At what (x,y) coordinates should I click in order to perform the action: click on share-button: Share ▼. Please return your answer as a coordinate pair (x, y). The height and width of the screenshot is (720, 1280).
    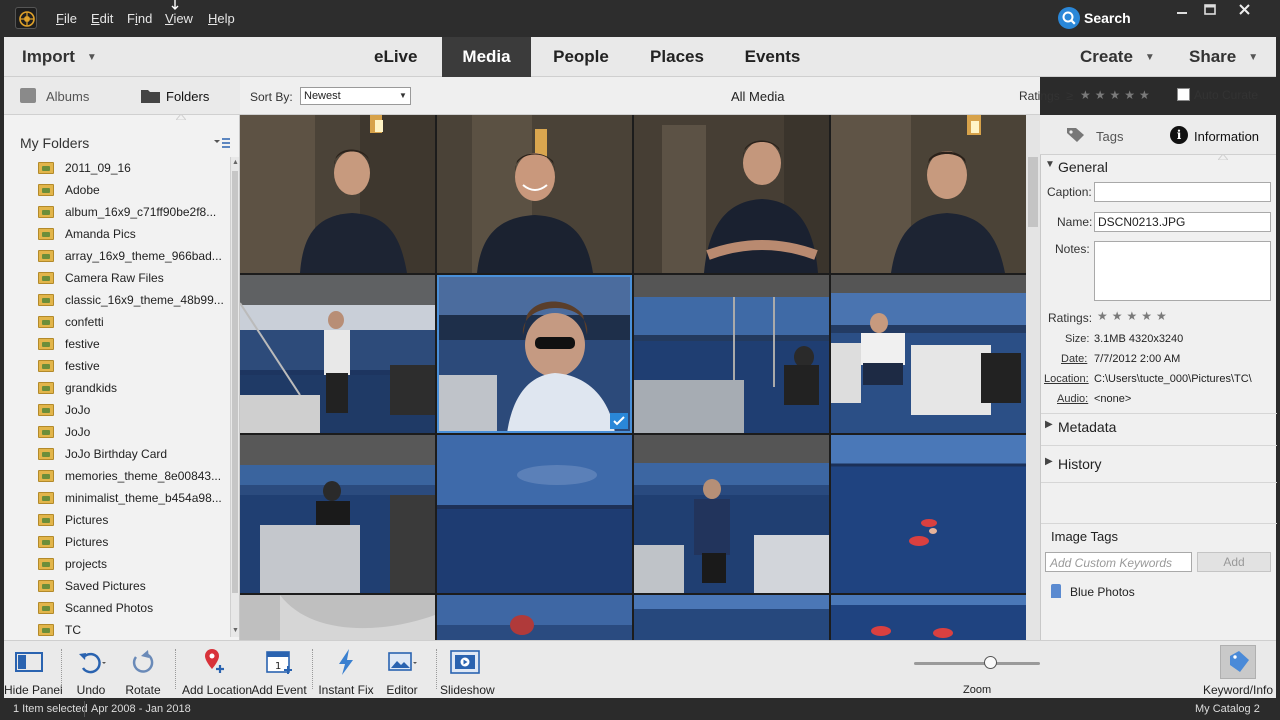
    Looking at the image, I should click on (1223, 57).